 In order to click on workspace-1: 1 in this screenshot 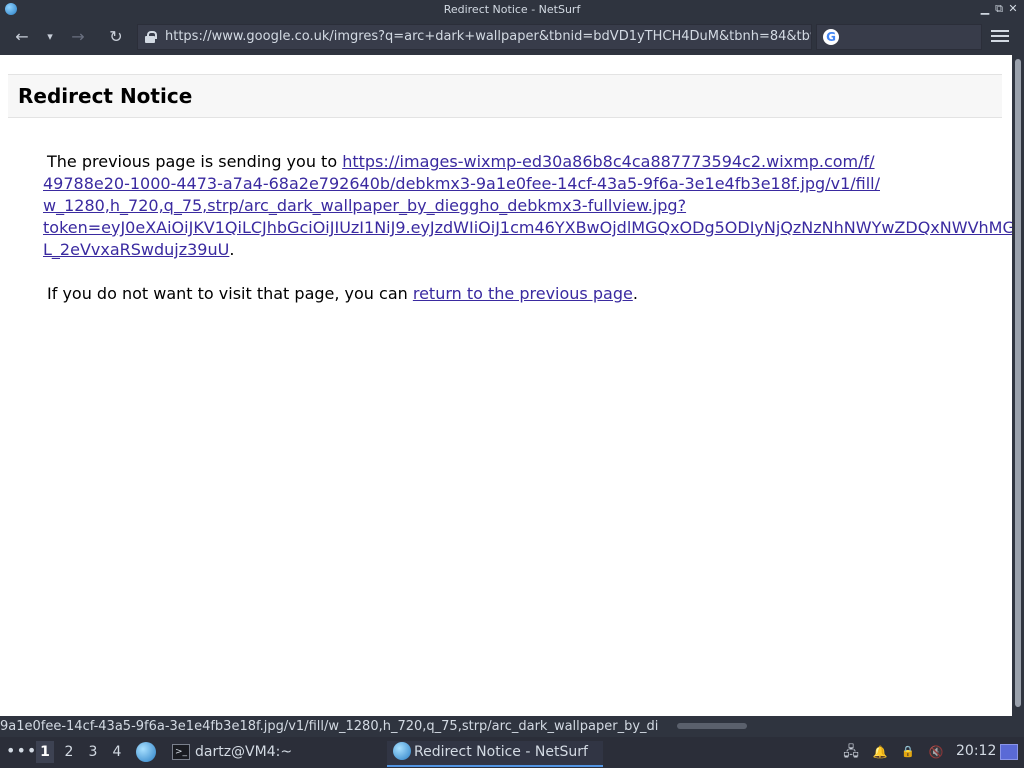, I will do `click(45, 752)`.